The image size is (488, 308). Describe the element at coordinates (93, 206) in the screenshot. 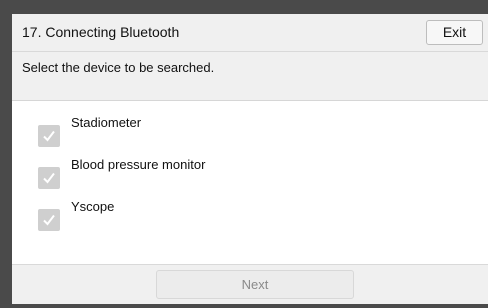

I see `device-label: Yscope` at that location.